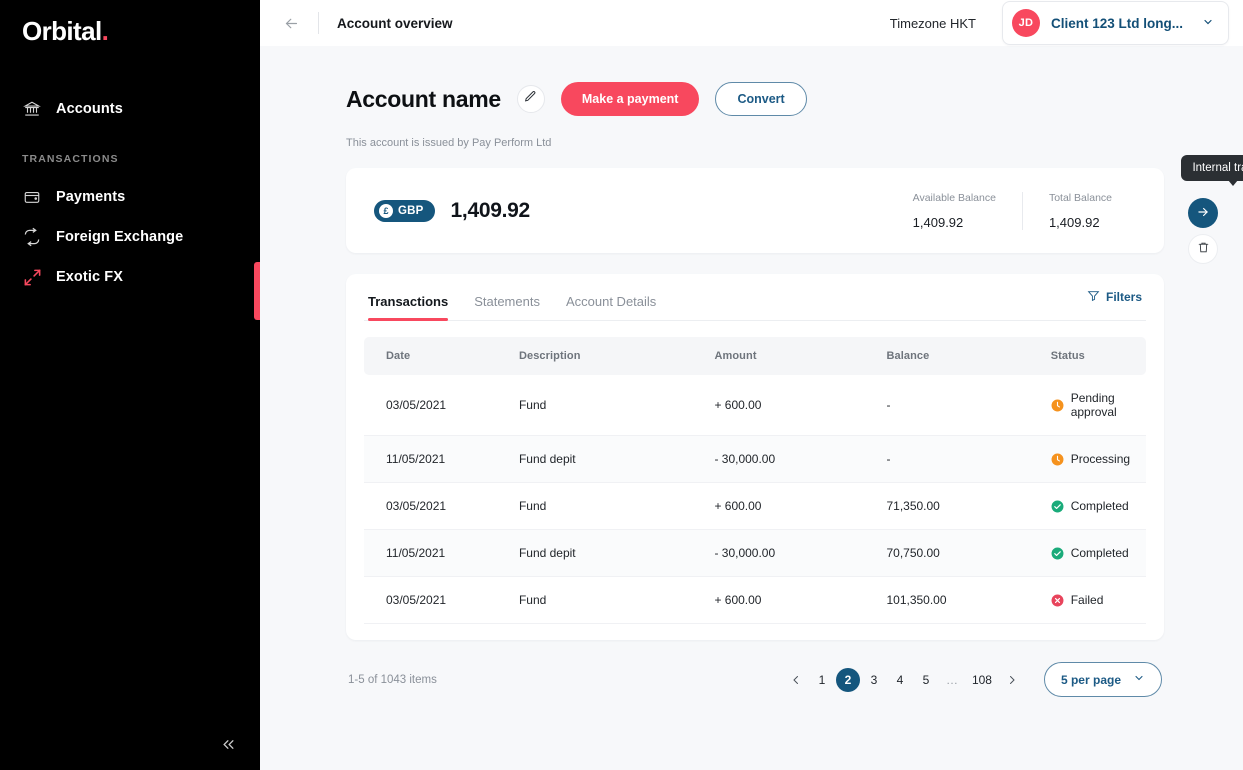  What do you see at coordinates (507, 297) in the screenshot?
I see `tab-statements: Statements` at bounding box center [507, 297].